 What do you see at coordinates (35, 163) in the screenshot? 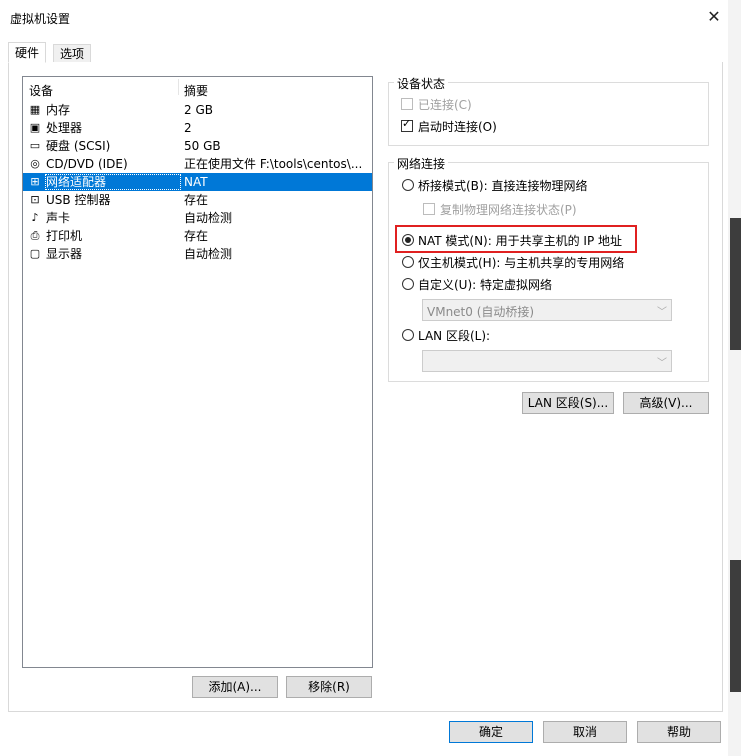
I see `cd-dvd-icon: ◎` at bounding box center [35, 163].